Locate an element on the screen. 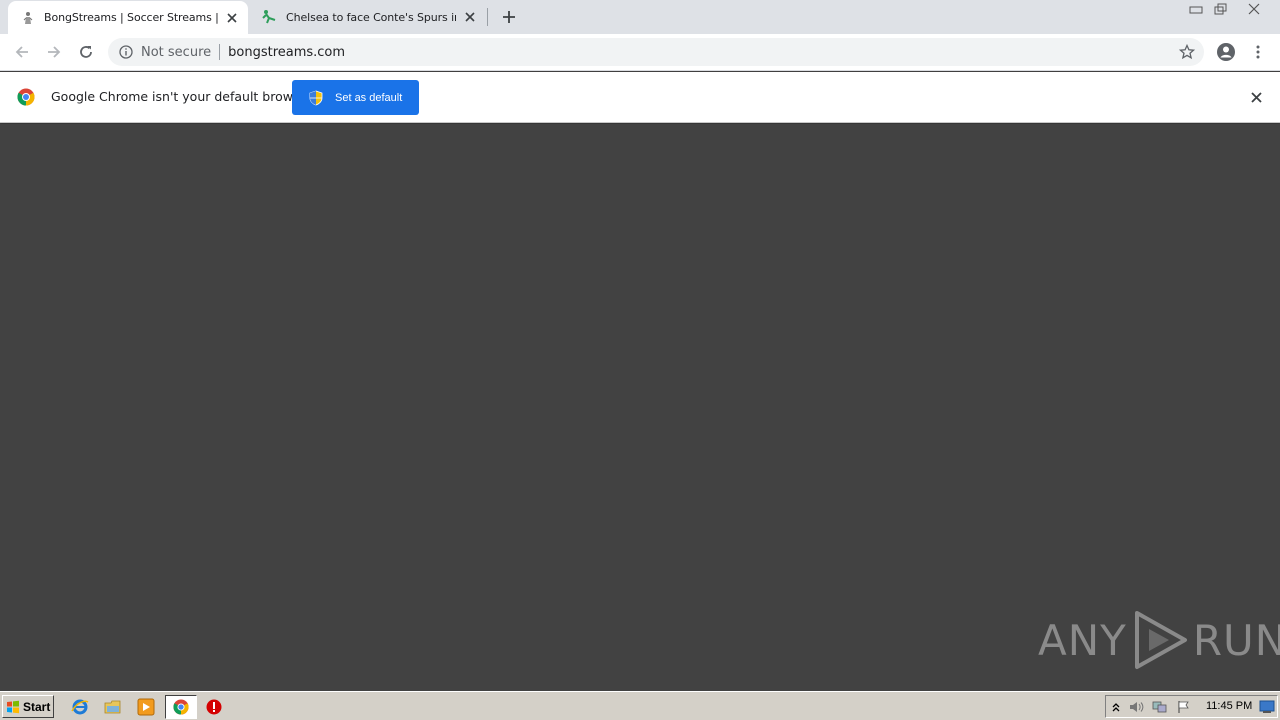 The width and height of the screenshot is (1280, 720). restore-icon is located at coordinates (1220, 9).